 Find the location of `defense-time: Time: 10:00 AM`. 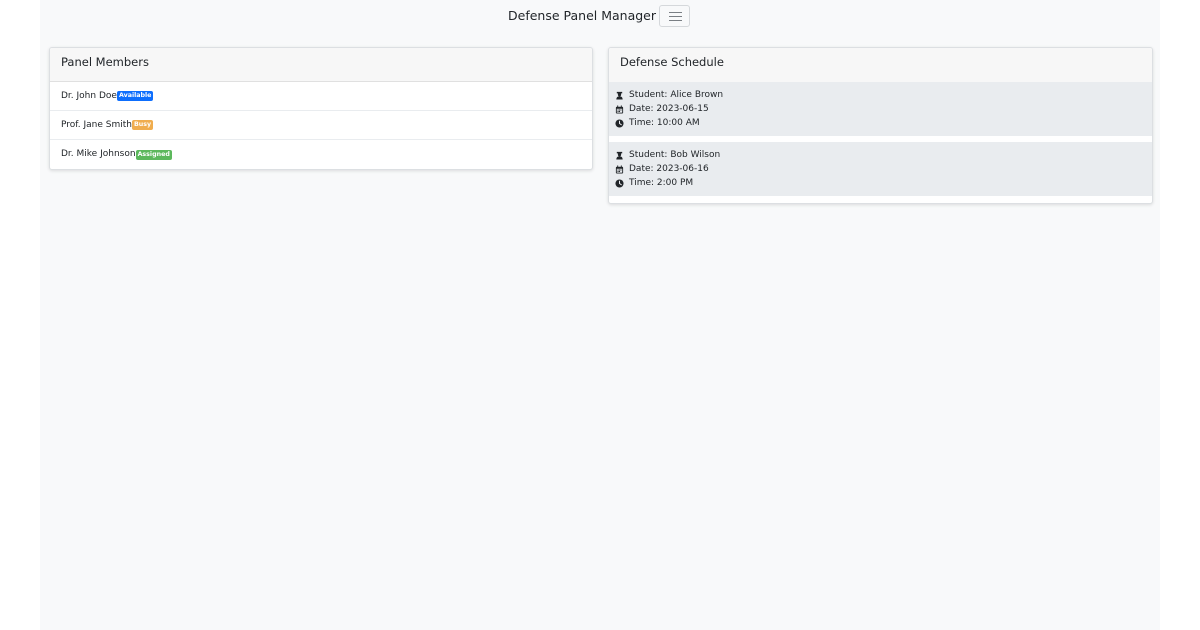

defense-time: Time: 10:00 AM is located at coordinates (664, 122).